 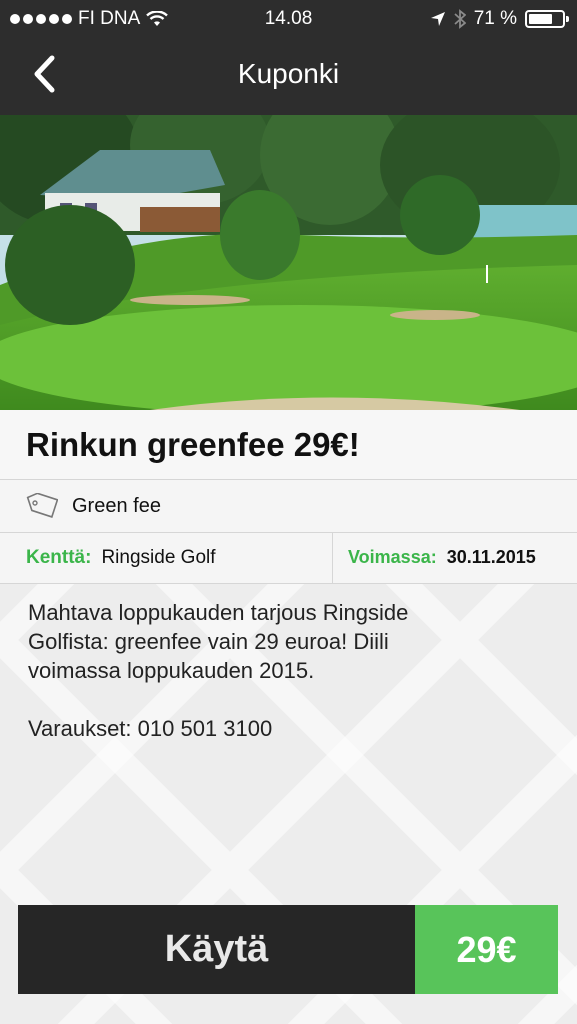 I want to click on course-value: Ringside Golf, so click(x=158, y=557).